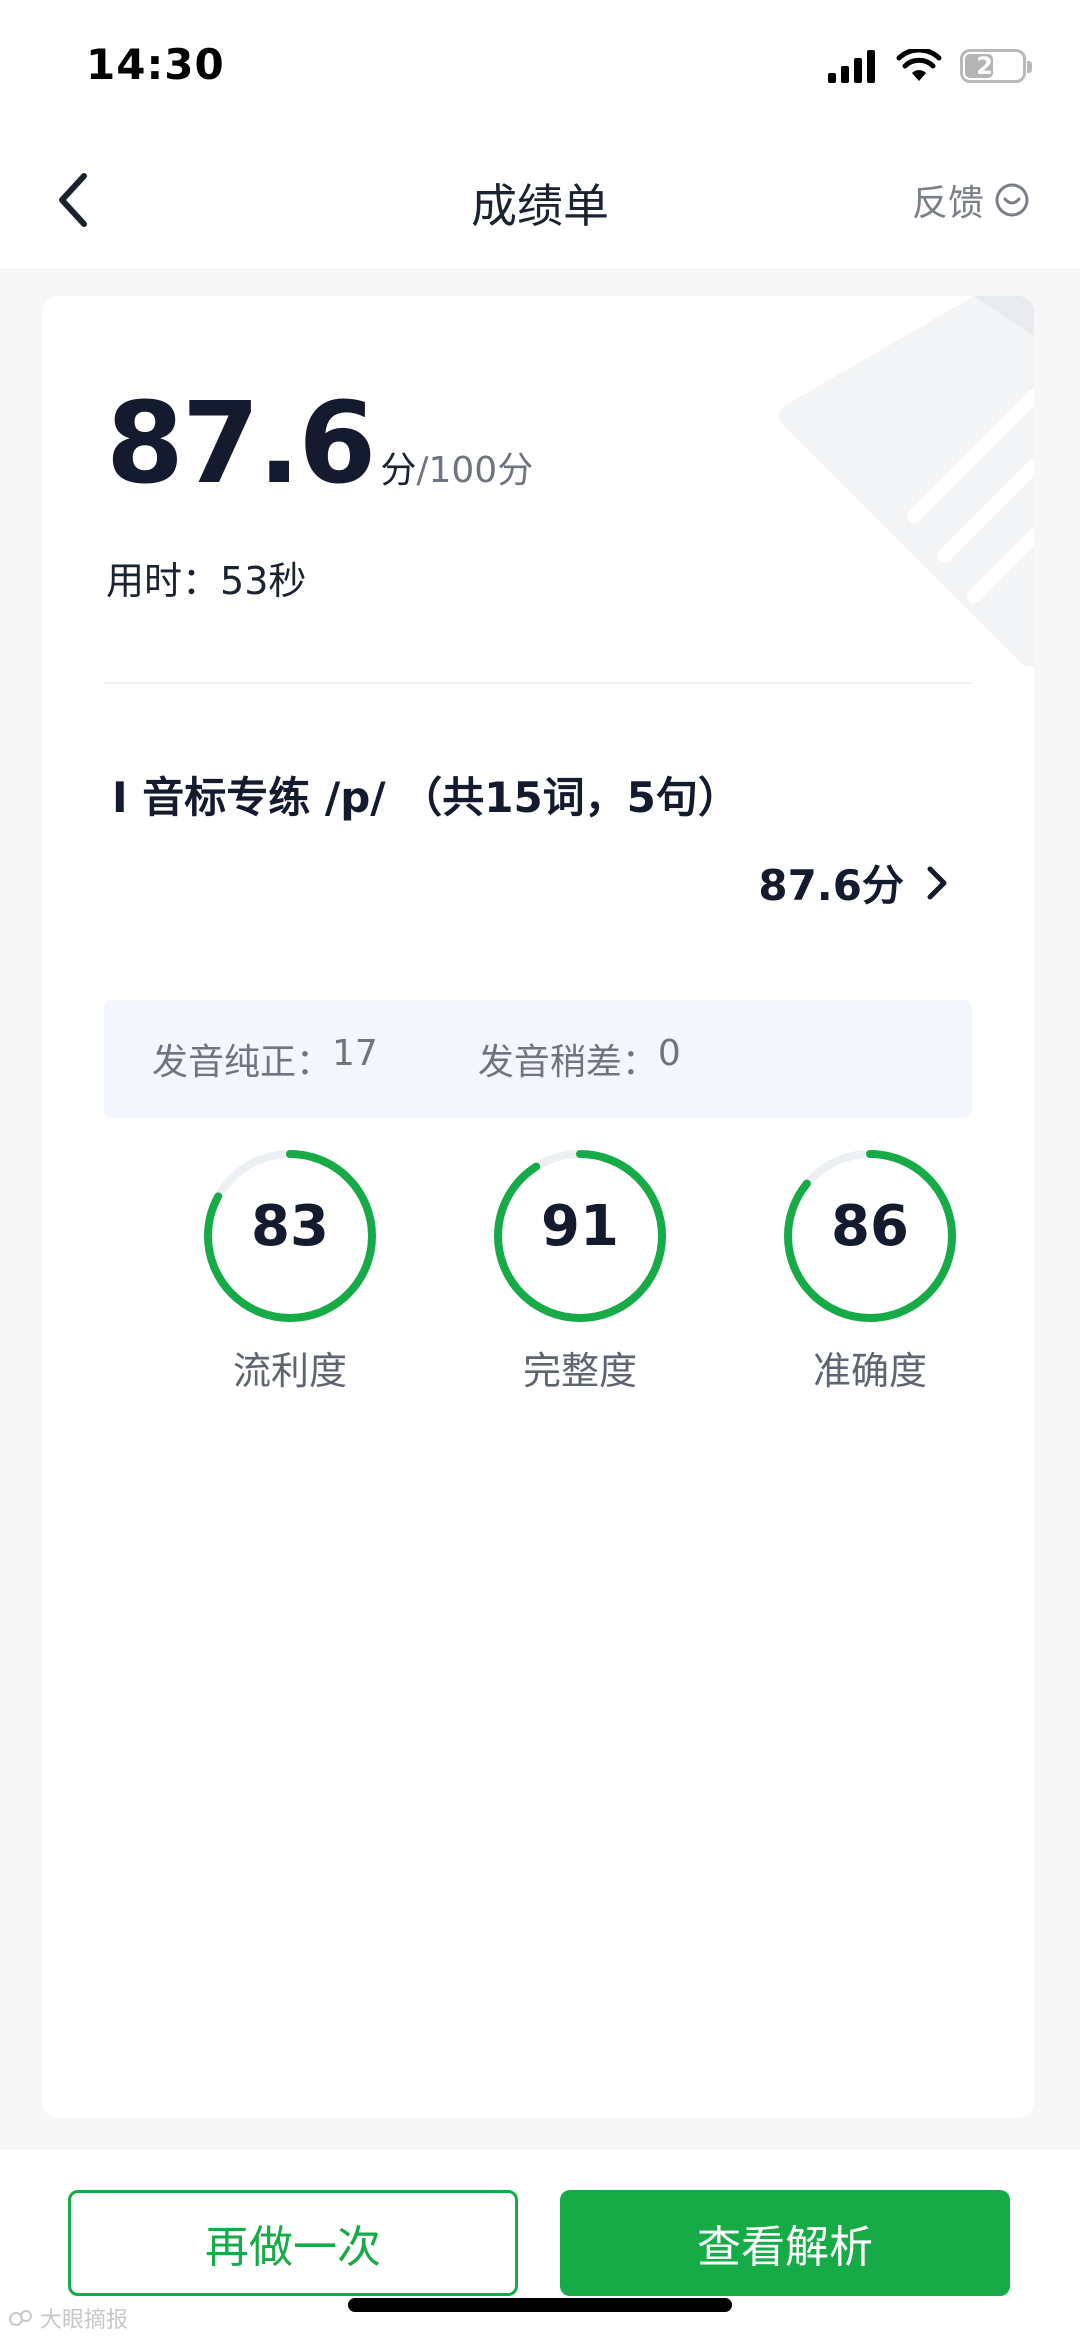 This screenshot has width=1080, height=2337. I want to click on exercise-title: I 音标专练 /p/ （共15词，5句）, so click(426, 797).